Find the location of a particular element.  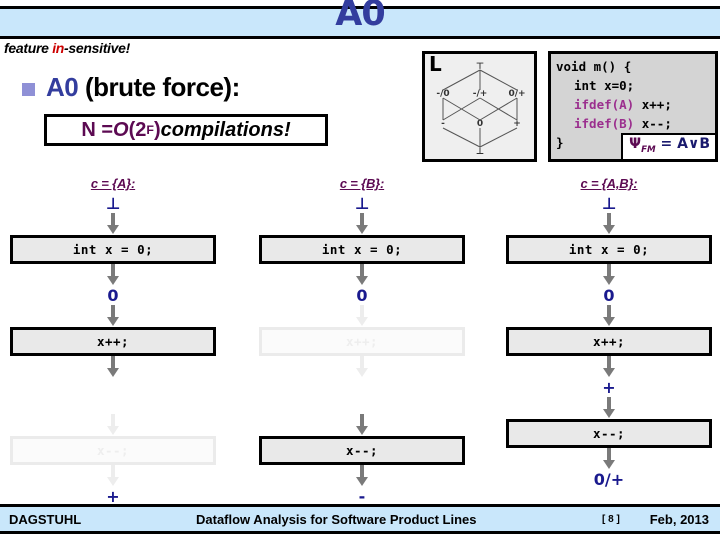

lattice-node-mid-lower: 0 is located at coordinates (480, 124).